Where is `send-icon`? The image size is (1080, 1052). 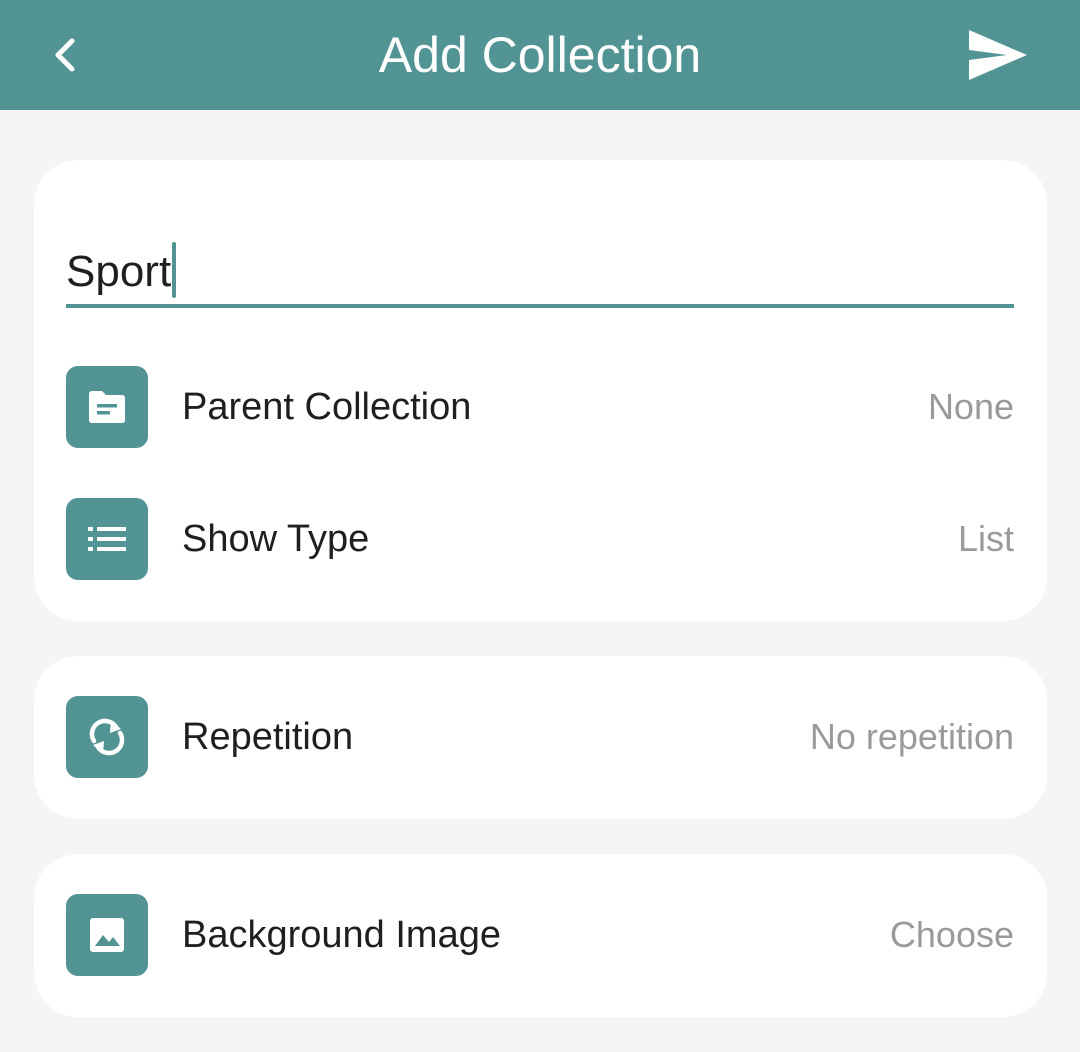 send-icon is located at coordinates (998, 55).